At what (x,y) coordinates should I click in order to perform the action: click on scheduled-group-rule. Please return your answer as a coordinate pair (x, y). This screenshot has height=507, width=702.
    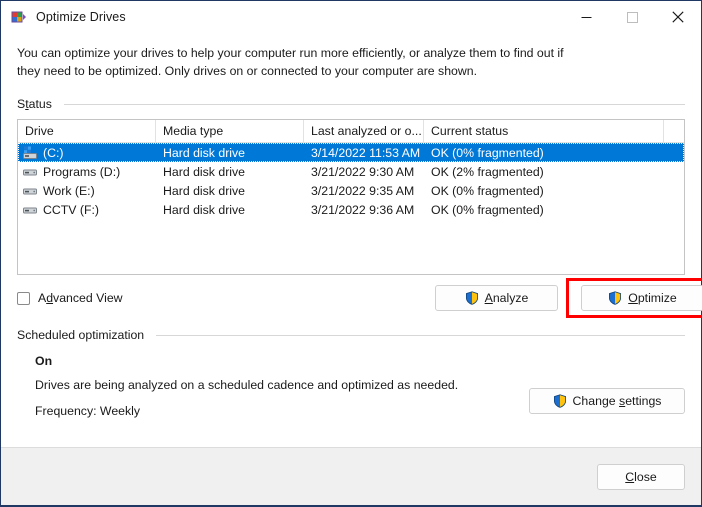
    Looking at the image, I should click on (420, 335).